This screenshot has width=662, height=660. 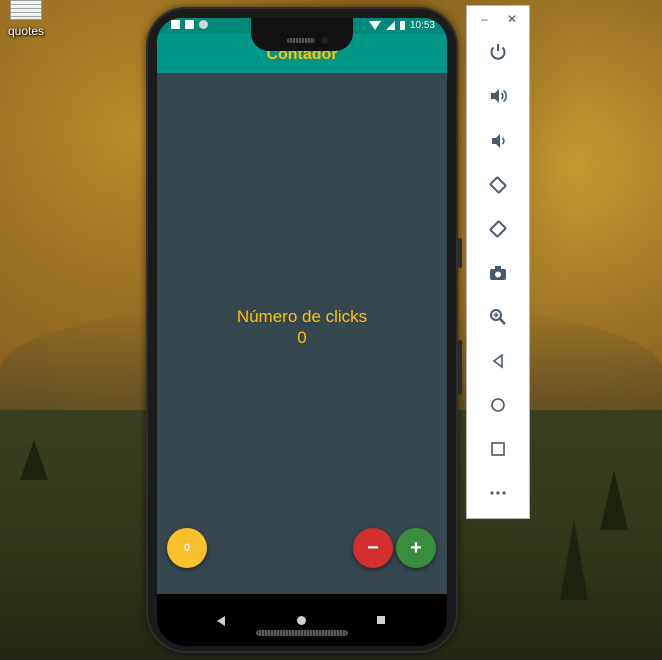 What do you see at coordinates (402, 25) in the screenshot?
I see `battery-icon` at bounding box center [402, 25].